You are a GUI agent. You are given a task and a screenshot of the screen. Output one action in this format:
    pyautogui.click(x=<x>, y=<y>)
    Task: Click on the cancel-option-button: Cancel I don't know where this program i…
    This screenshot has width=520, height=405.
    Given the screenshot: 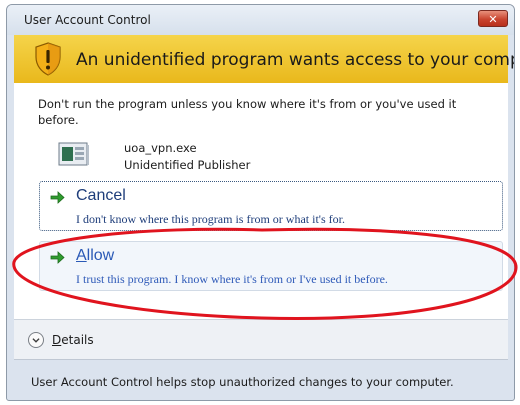 What is the action you would take?
    pyautogui.click(x=271, y=206)
    